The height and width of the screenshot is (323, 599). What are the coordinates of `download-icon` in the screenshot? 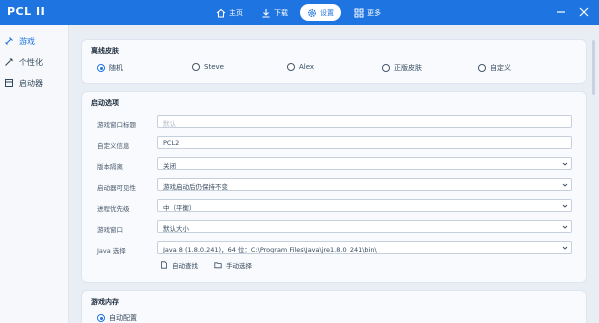 It's located at (266, 13).